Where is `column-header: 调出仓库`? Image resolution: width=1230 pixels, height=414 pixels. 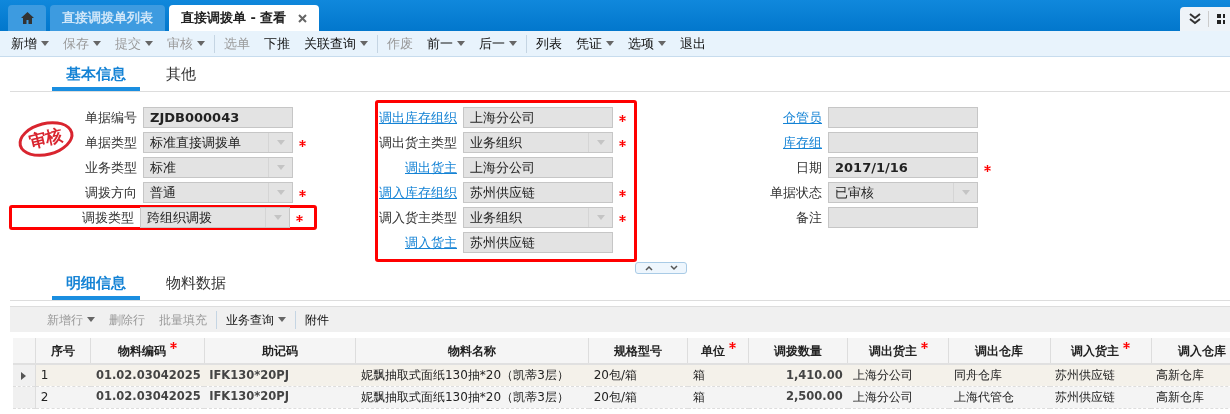
column-header: 调出仓库 is located at coordinates (999, 351).